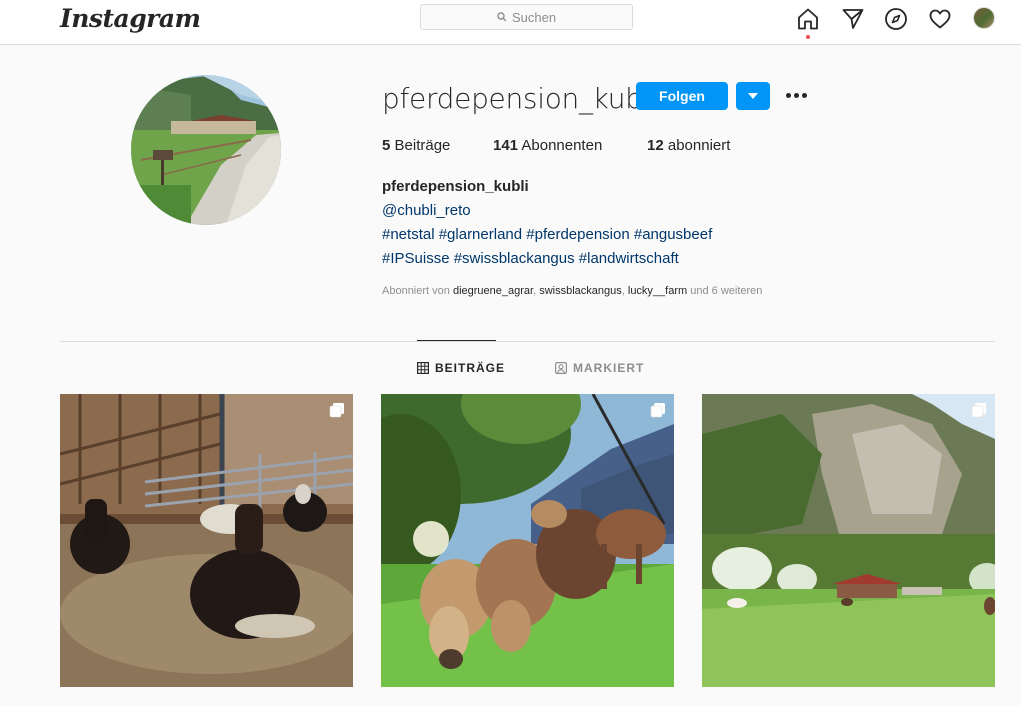  I want to click on tab-posts-label: BEITRÄGE, so click(470, 368).